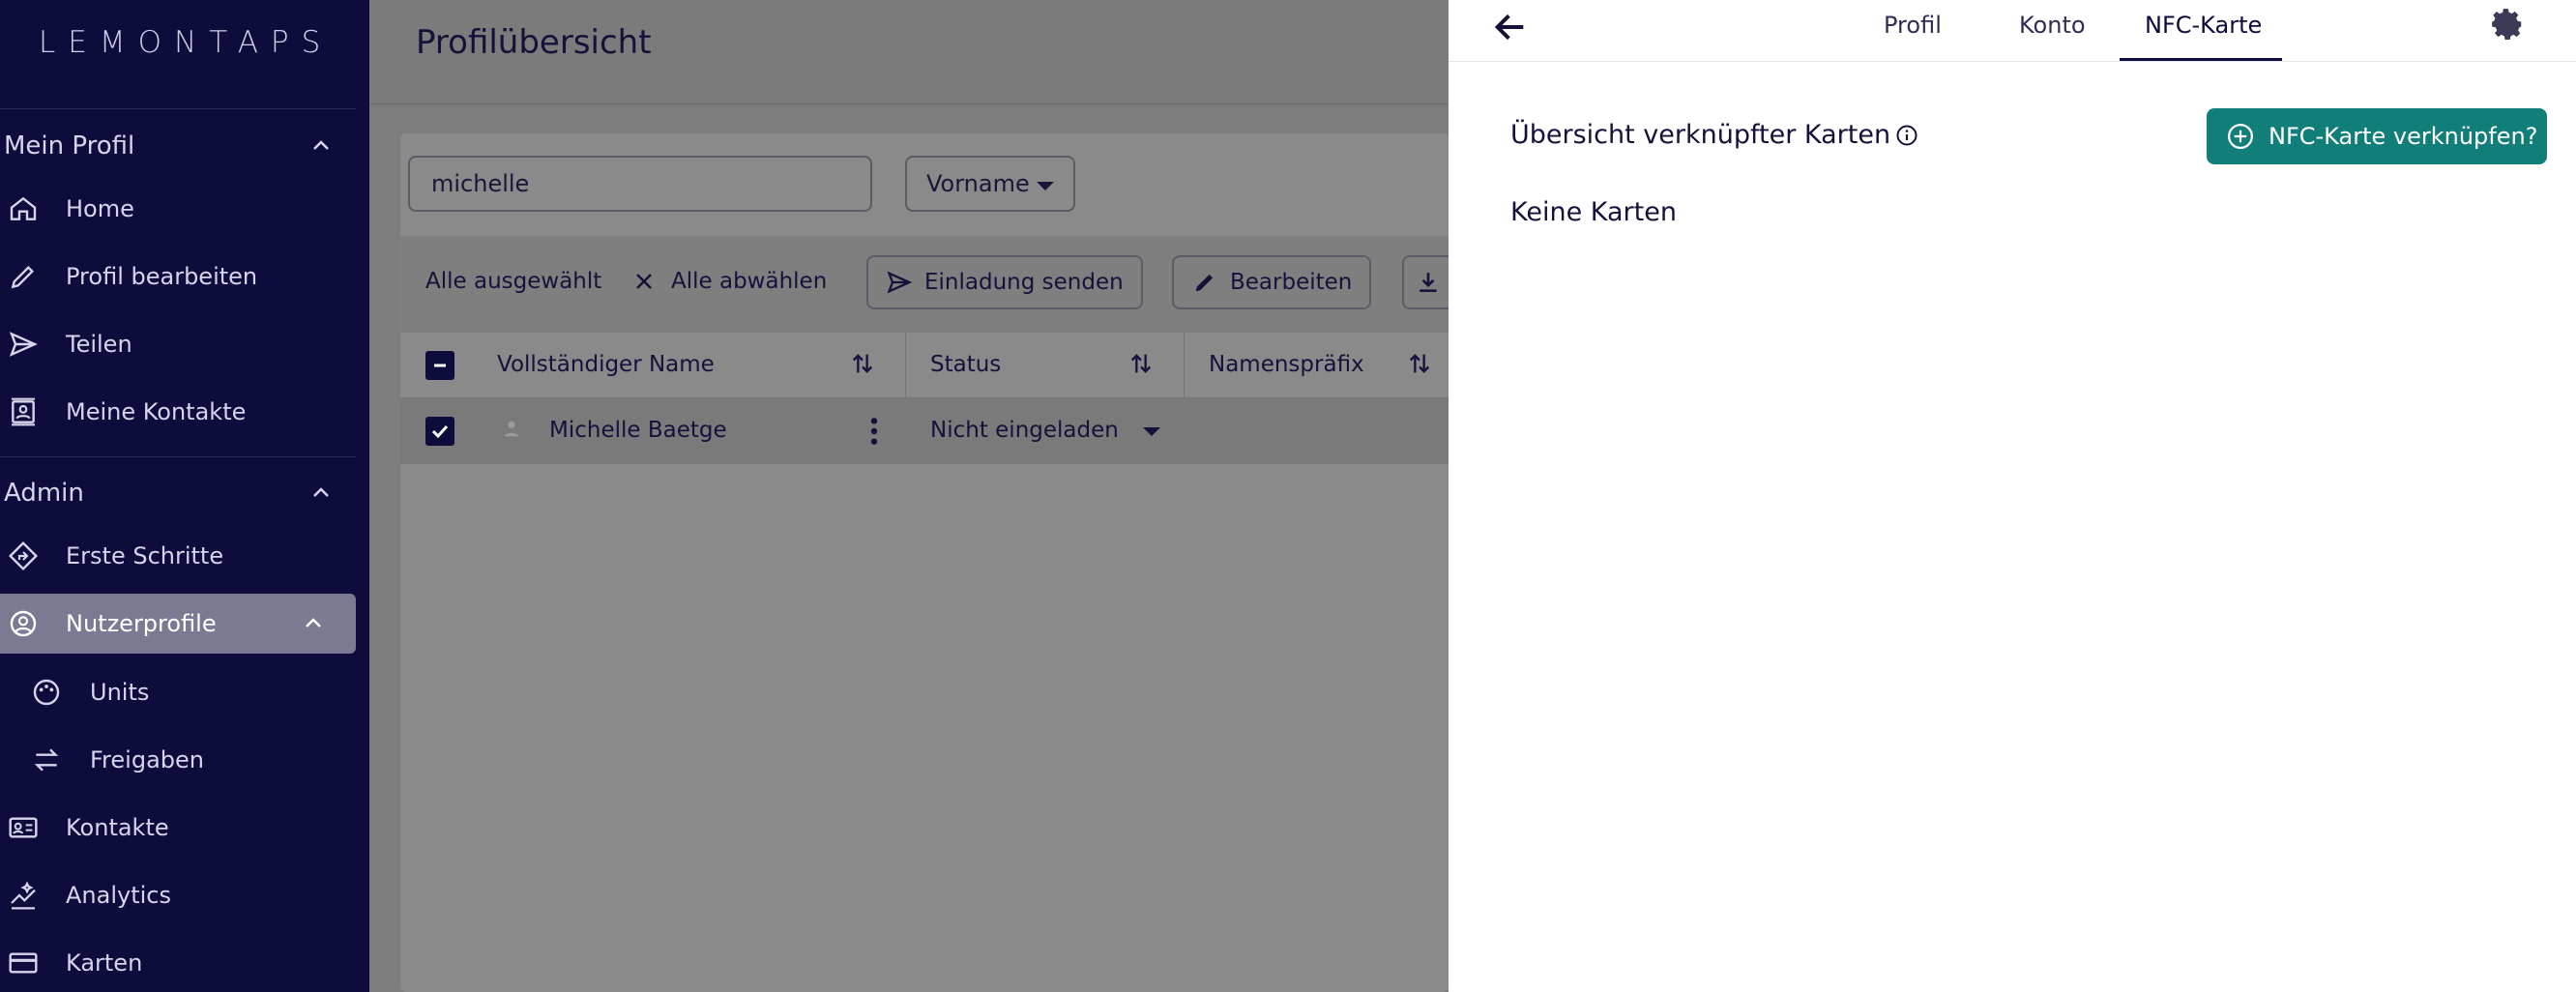 The width and height of the screenshot is (2576, 992). I want to click on section-admin: Admin, so click(168, 493).